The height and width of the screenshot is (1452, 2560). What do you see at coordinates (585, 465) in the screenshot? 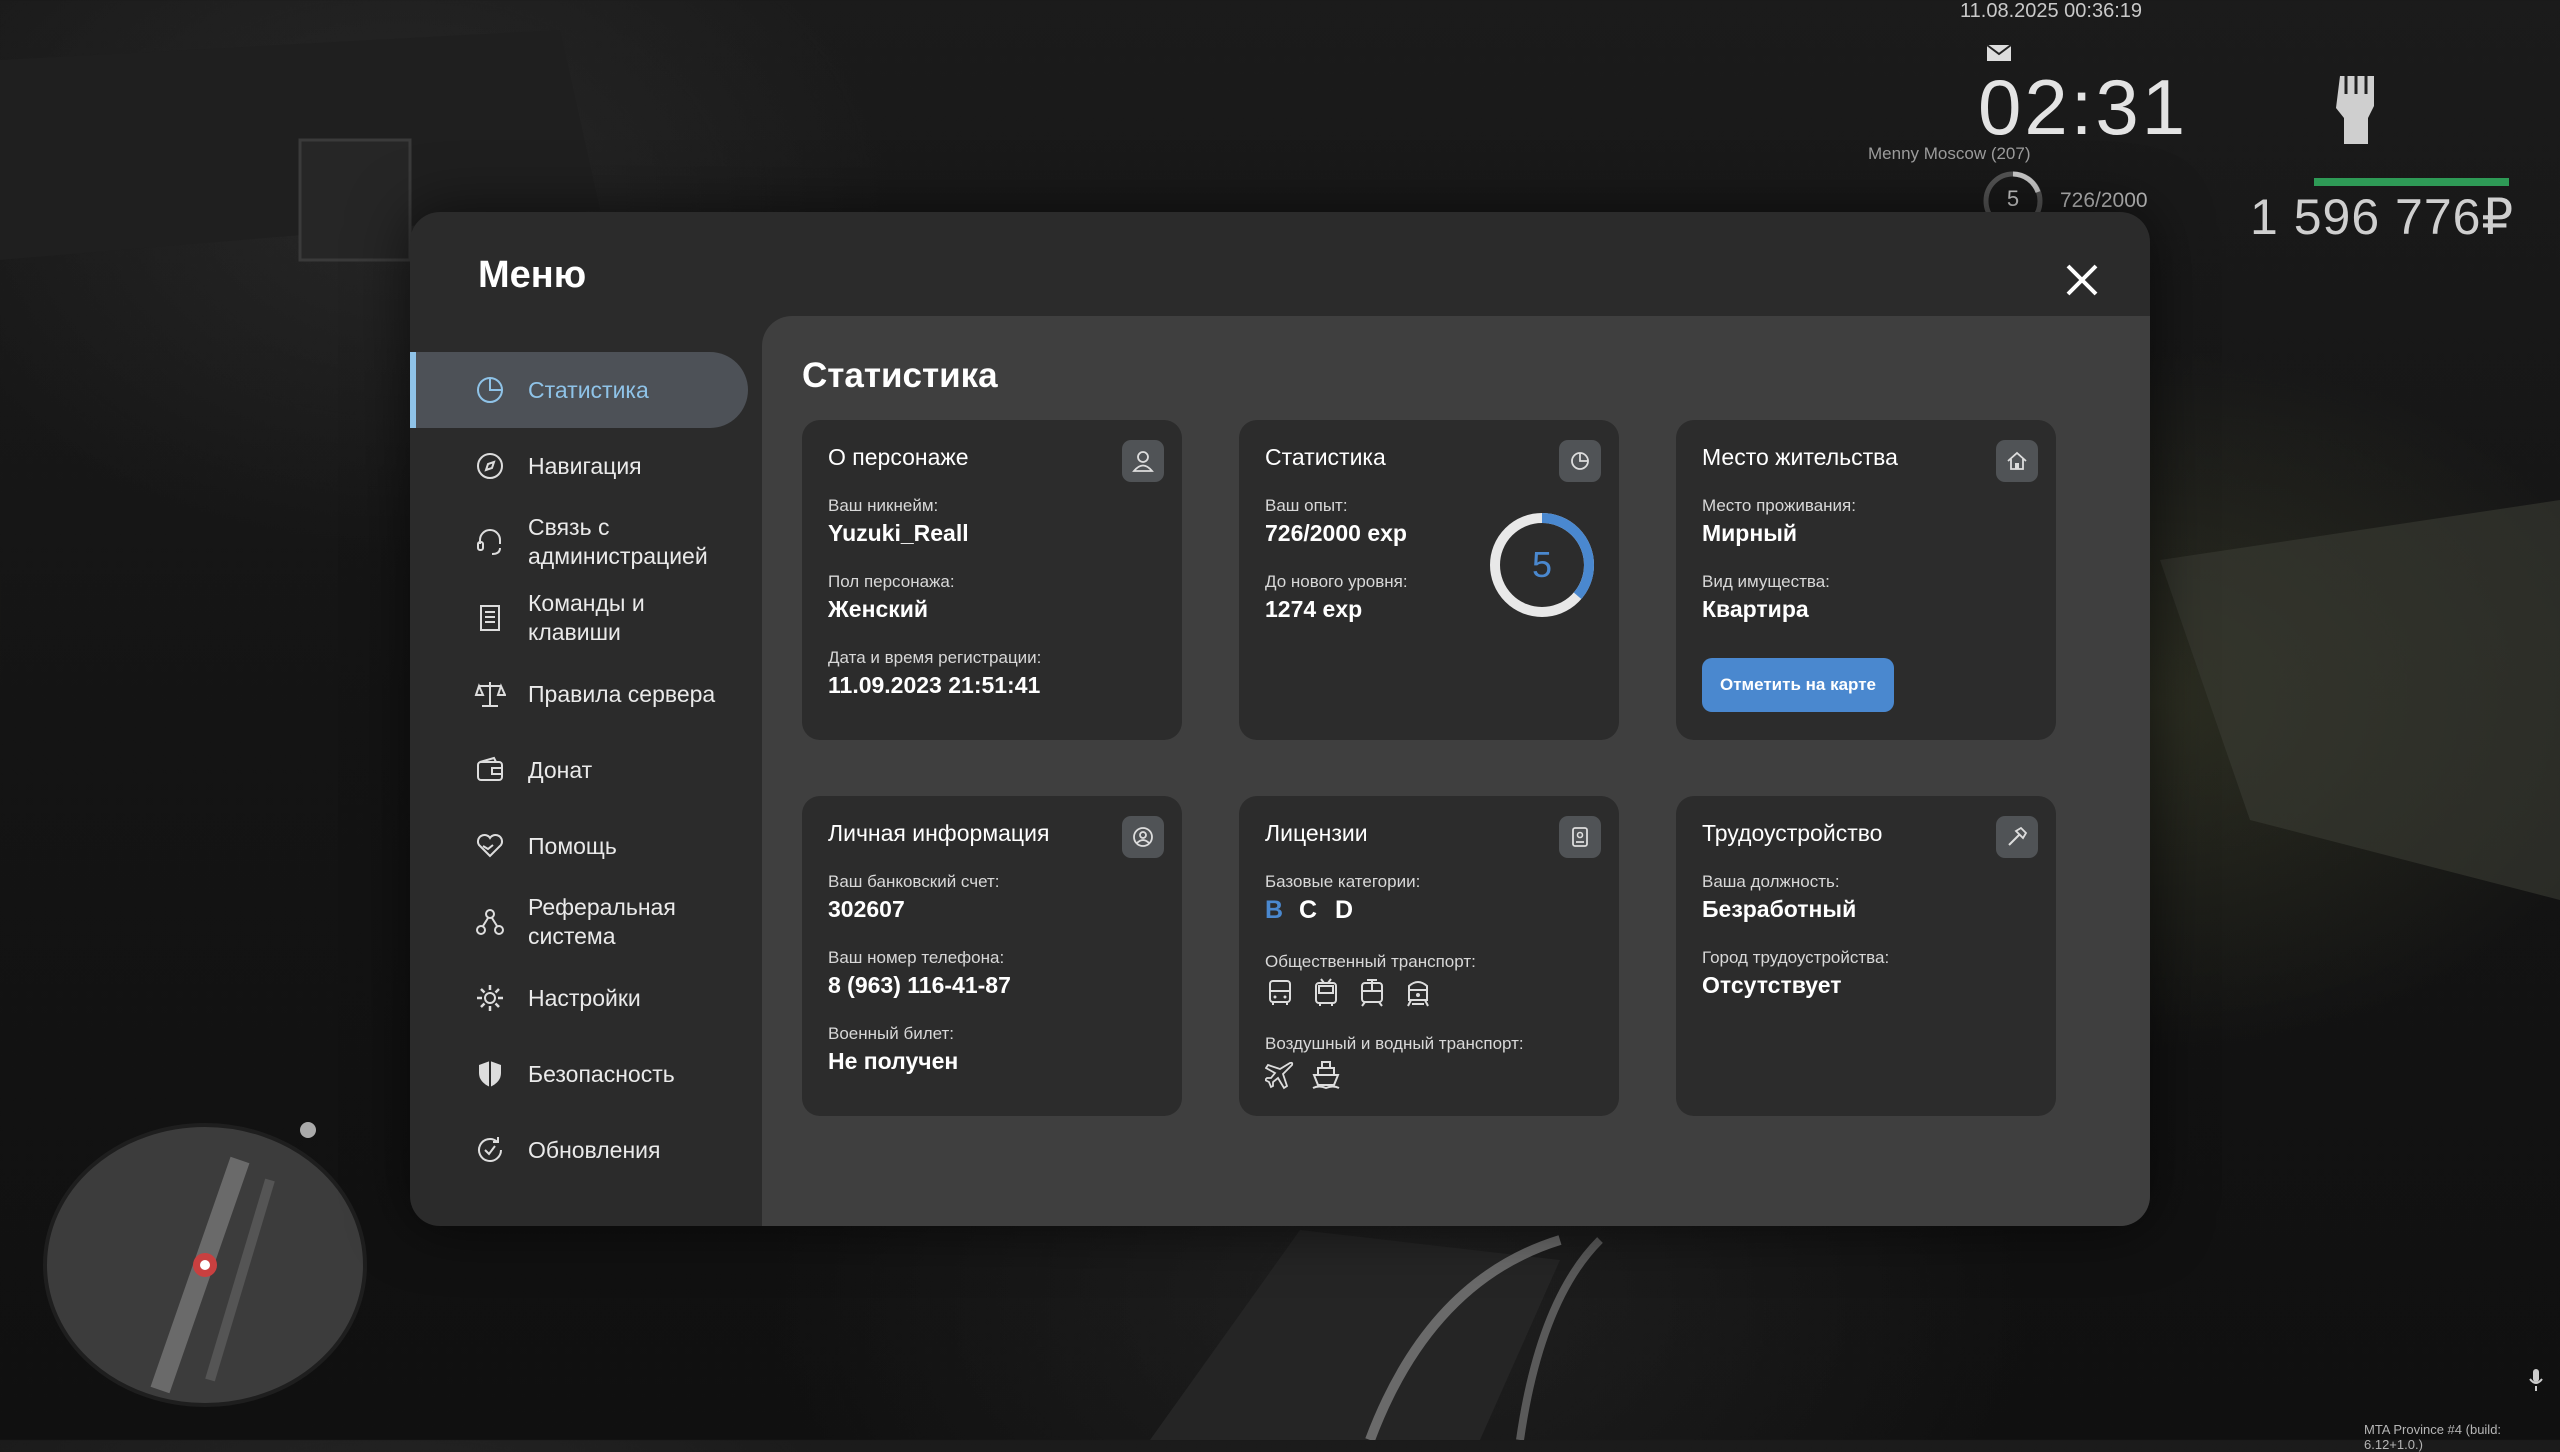
I see `sidebar-item-label: Навигация` at bounding box center [585, 465].